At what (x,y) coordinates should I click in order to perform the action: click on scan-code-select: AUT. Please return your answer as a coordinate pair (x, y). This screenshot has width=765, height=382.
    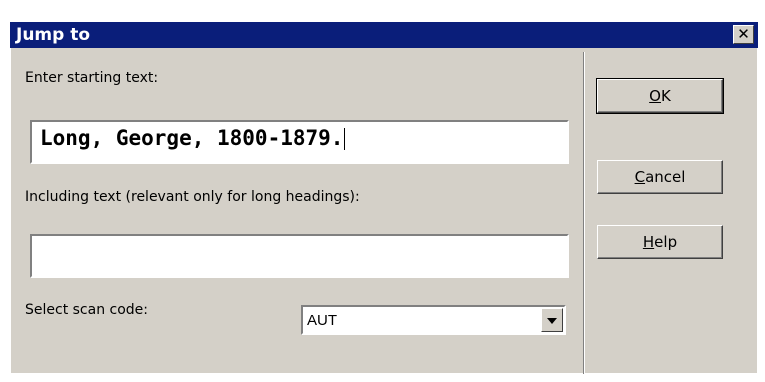
    Looking at the image, I should click on (433, 320).